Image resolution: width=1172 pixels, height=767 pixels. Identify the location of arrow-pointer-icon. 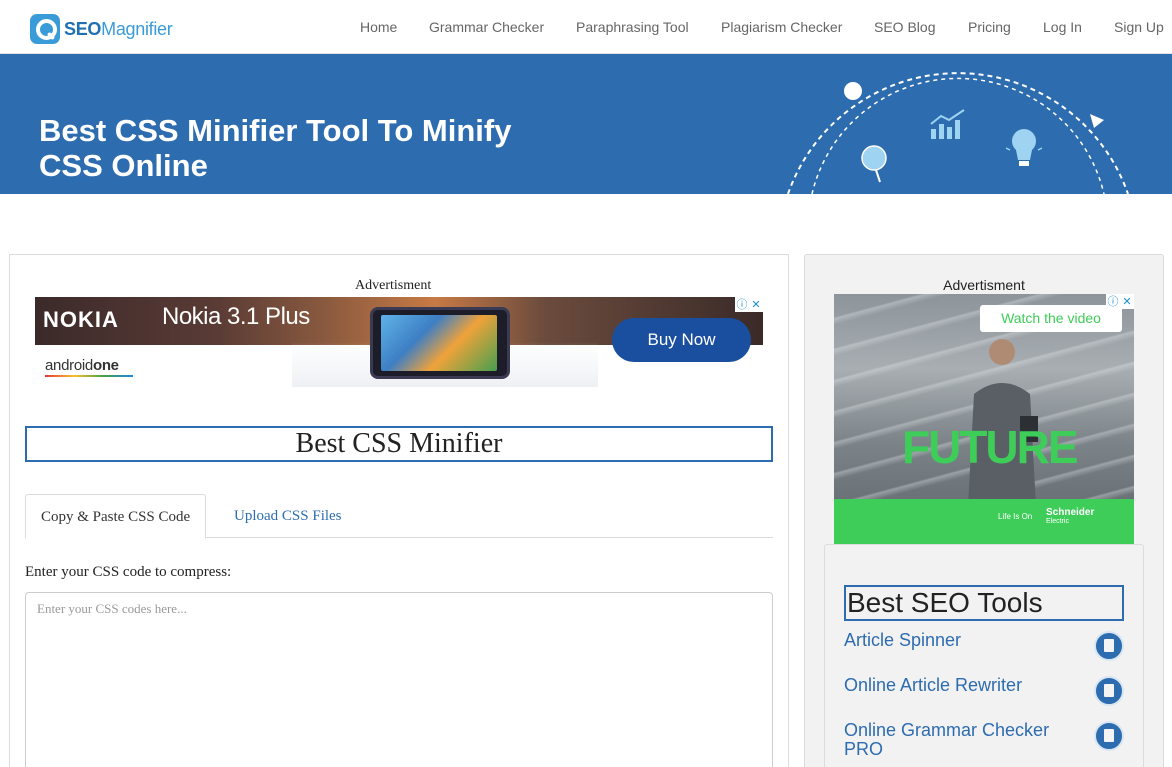
(1097, 121).